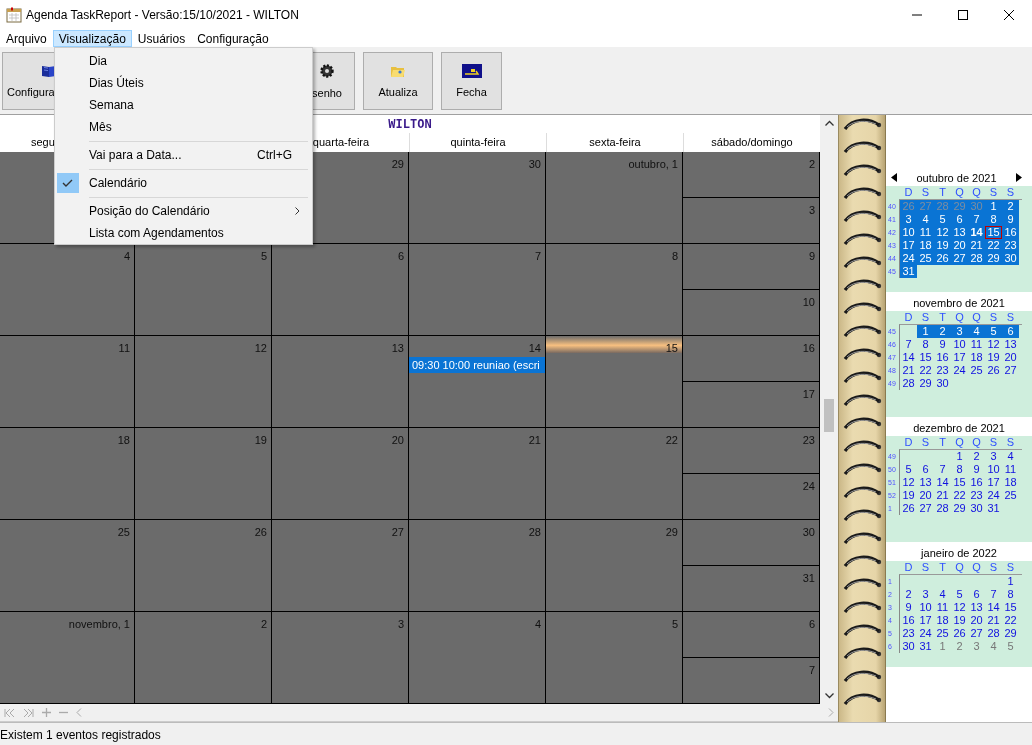  What do you see at coordinates (942, 258) in the screenshot?
I see `calendar-day: 26` at bounding box center [942, 258].